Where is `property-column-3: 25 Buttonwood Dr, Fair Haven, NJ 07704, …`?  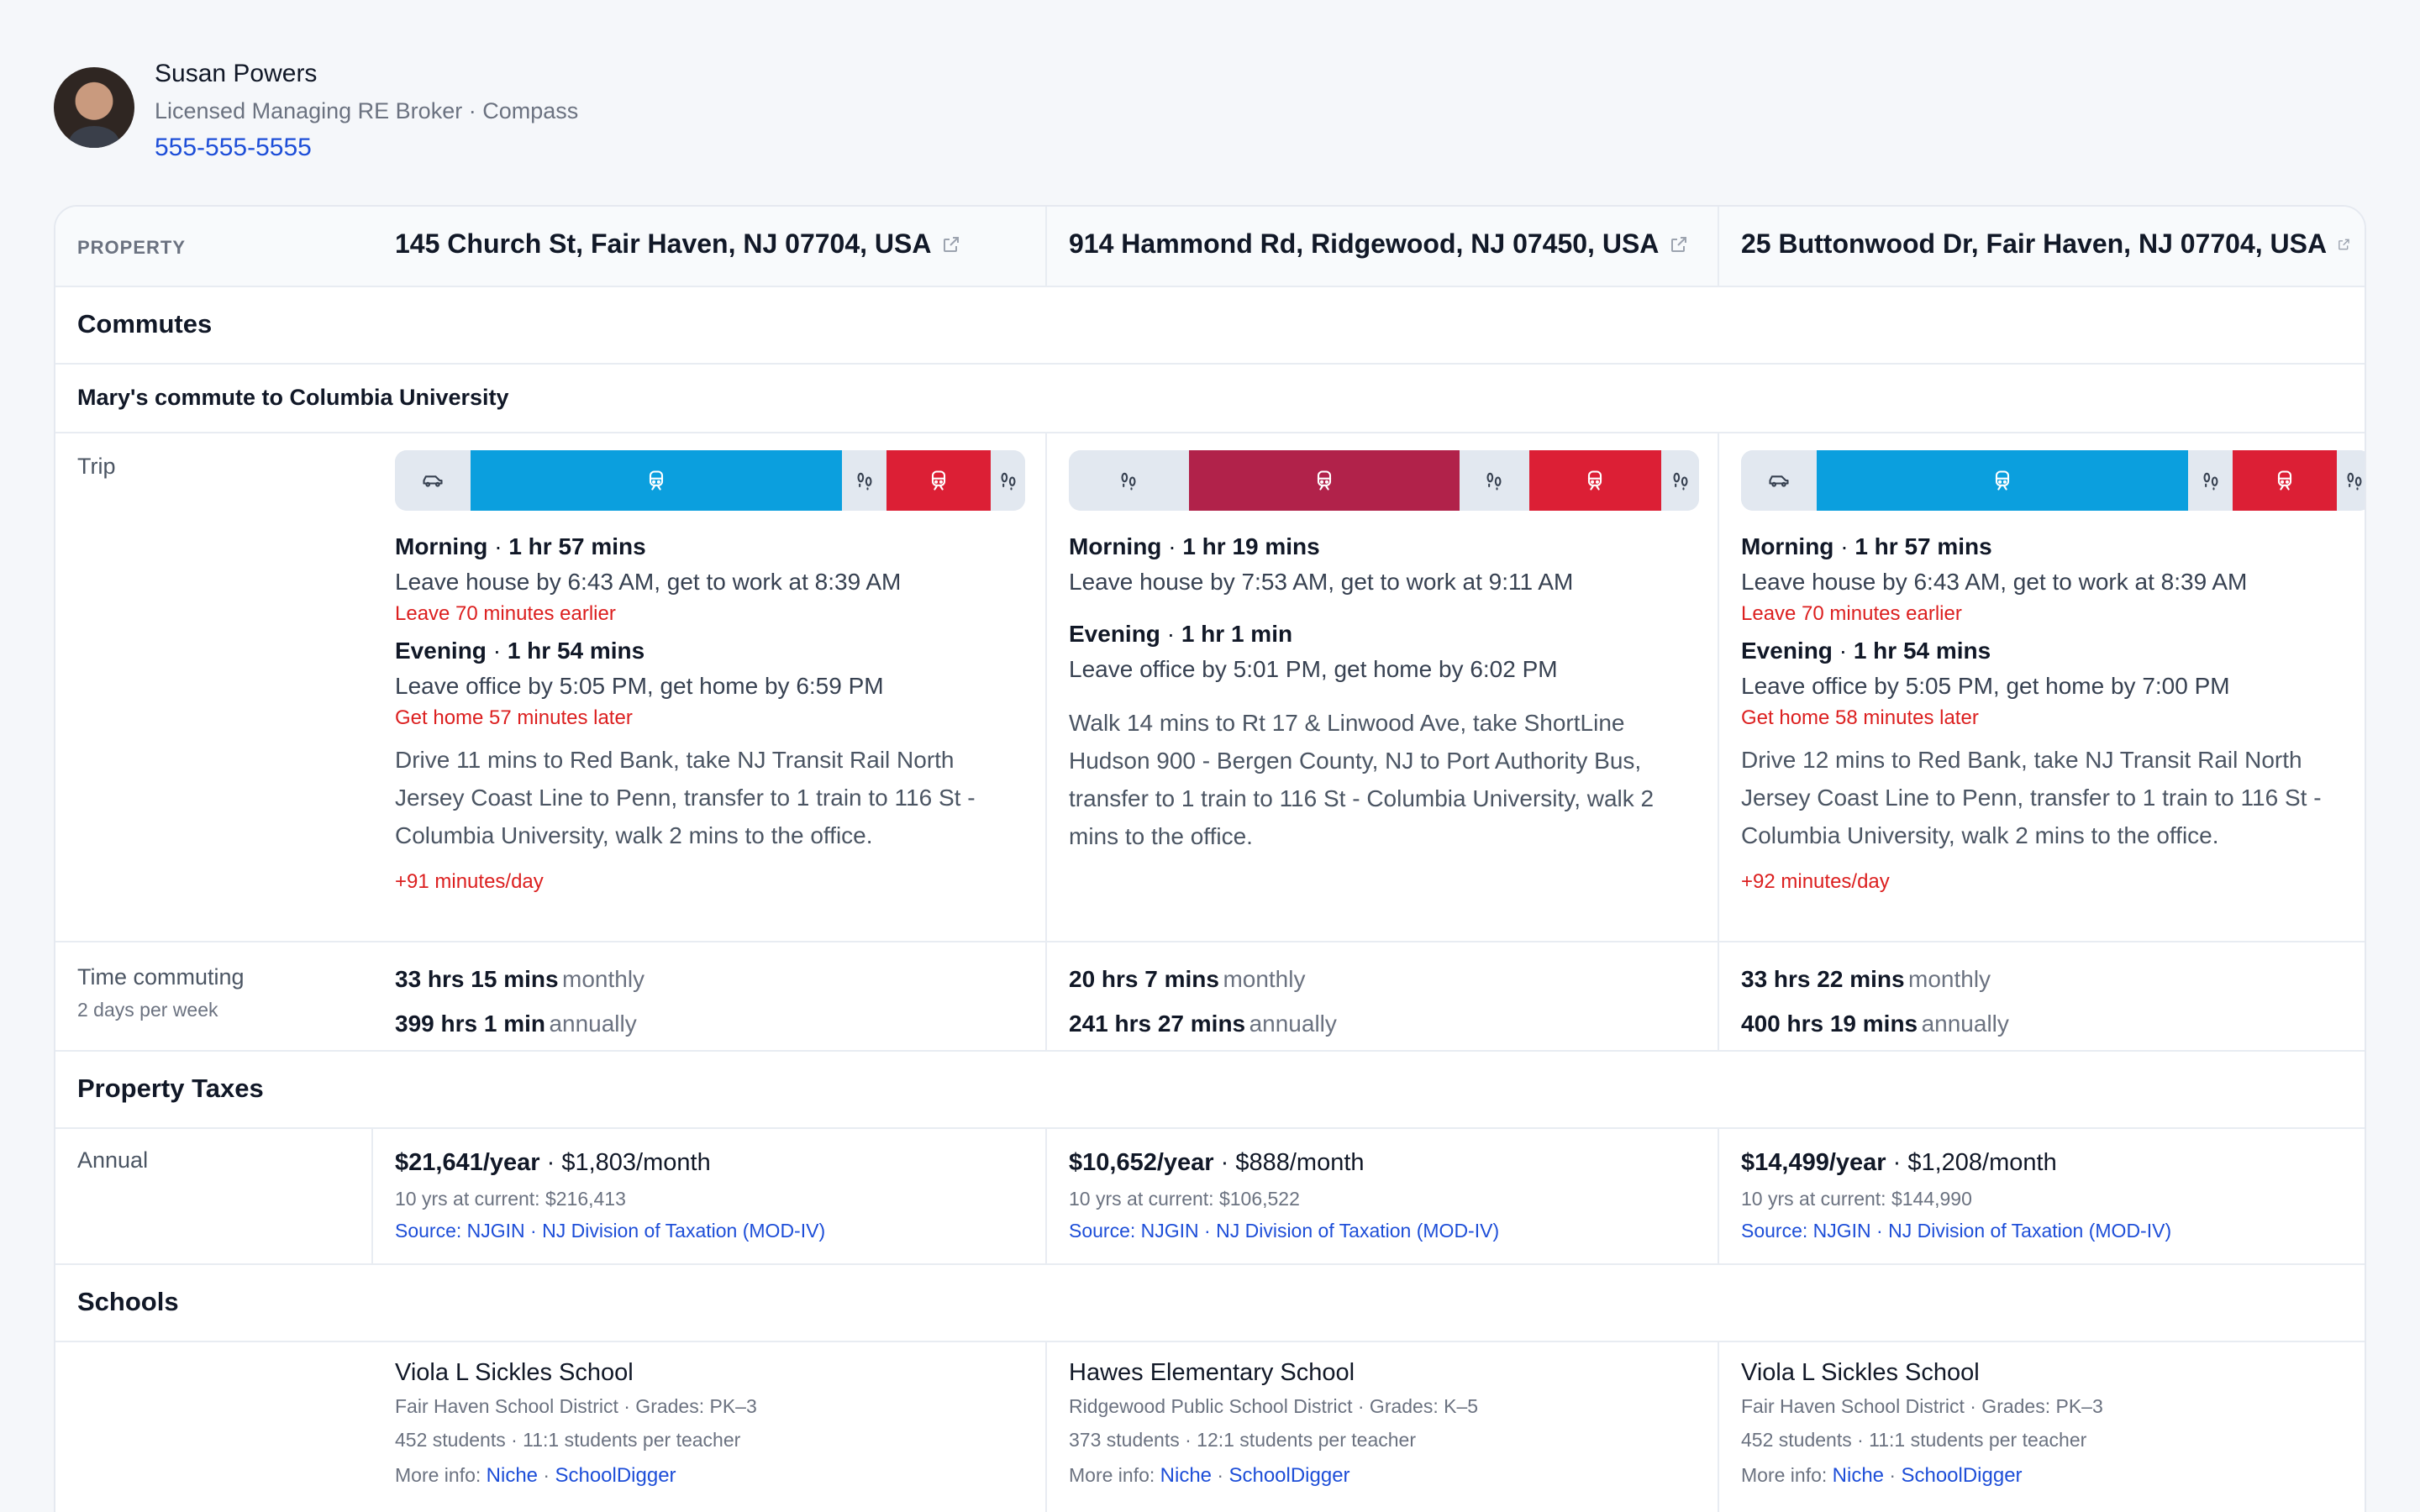 property-column-3: 25 Buttonwood Dr, Fair Haven, NJ 07704, … is located at coordinates (2042, 246).